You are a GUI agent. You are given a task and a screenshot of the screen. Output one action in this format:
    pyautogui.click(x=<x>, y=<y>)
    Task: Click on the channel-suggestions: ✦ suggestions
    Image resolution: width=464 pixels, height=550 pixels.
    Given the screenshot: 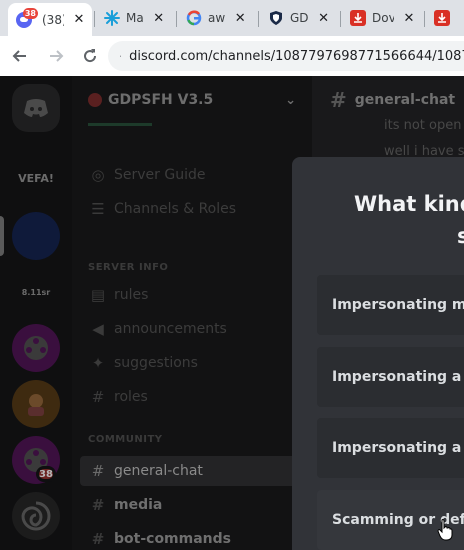 What is the action you would take?
    pyautogui.click(x=191, y=363)
    